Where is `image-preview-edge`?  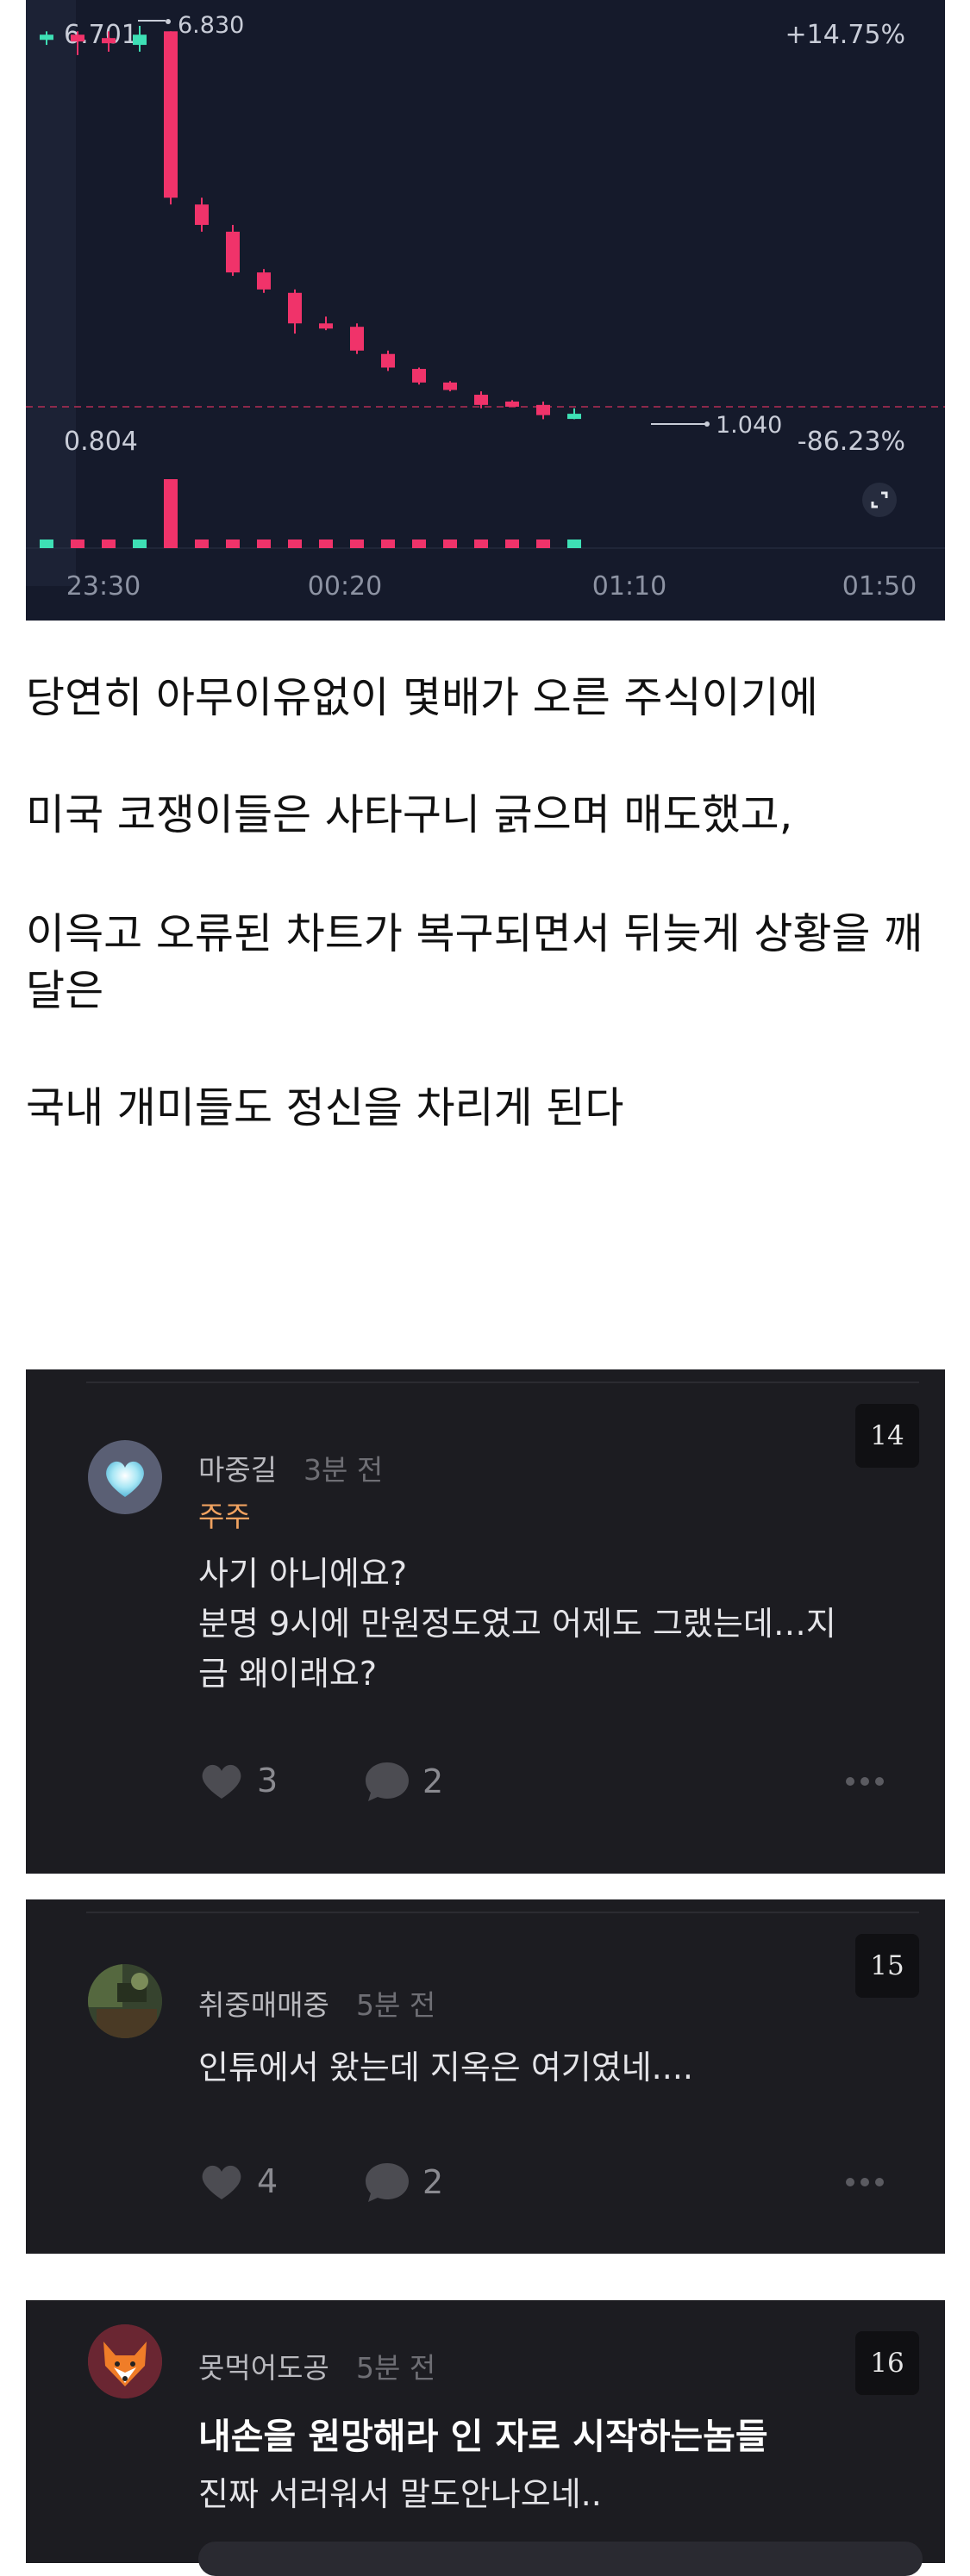
image-preview-edge is located at coordinates (560, 2559).